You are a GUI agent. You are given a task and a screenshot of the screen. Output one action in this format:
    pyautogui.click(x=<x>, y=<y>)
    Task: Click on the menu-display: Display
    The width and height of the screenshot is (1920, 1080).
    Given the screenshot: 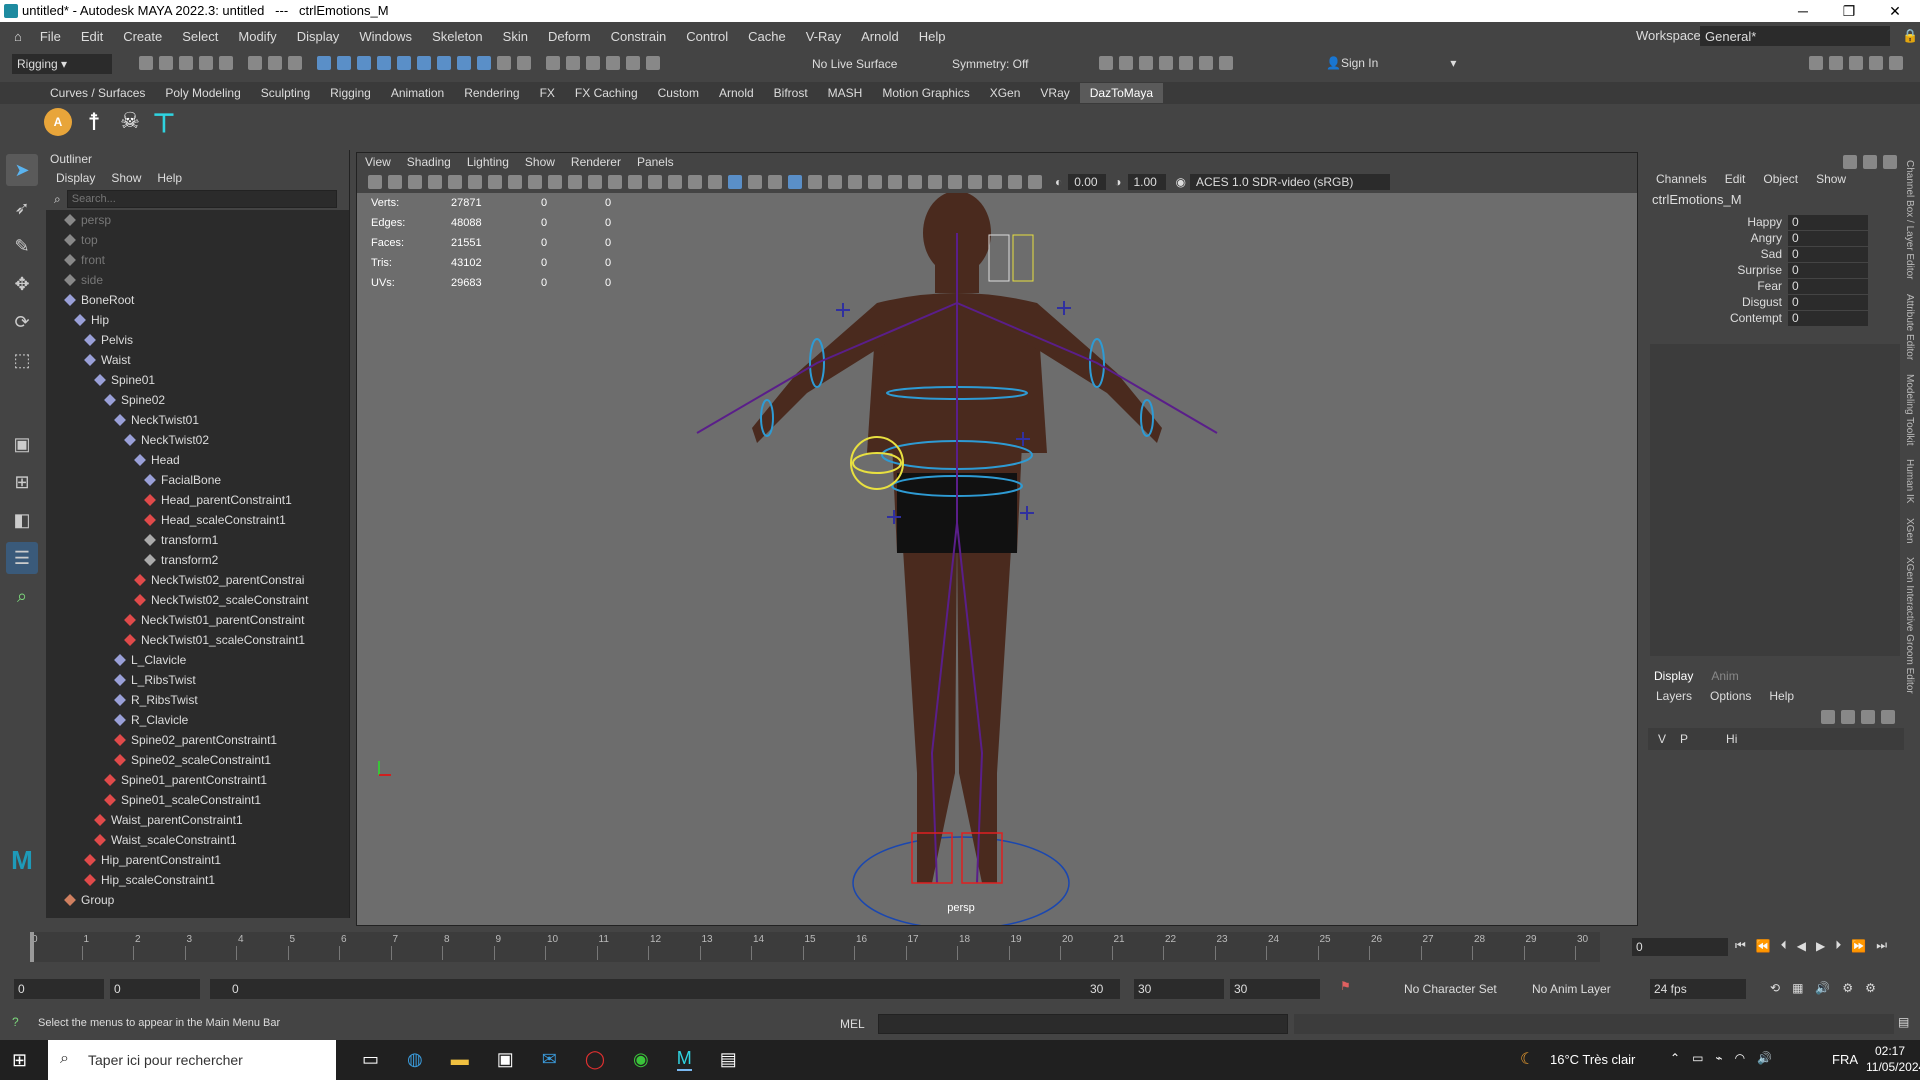 What is the action you would take?
    pyautogui.click(x=318, y=36)
    